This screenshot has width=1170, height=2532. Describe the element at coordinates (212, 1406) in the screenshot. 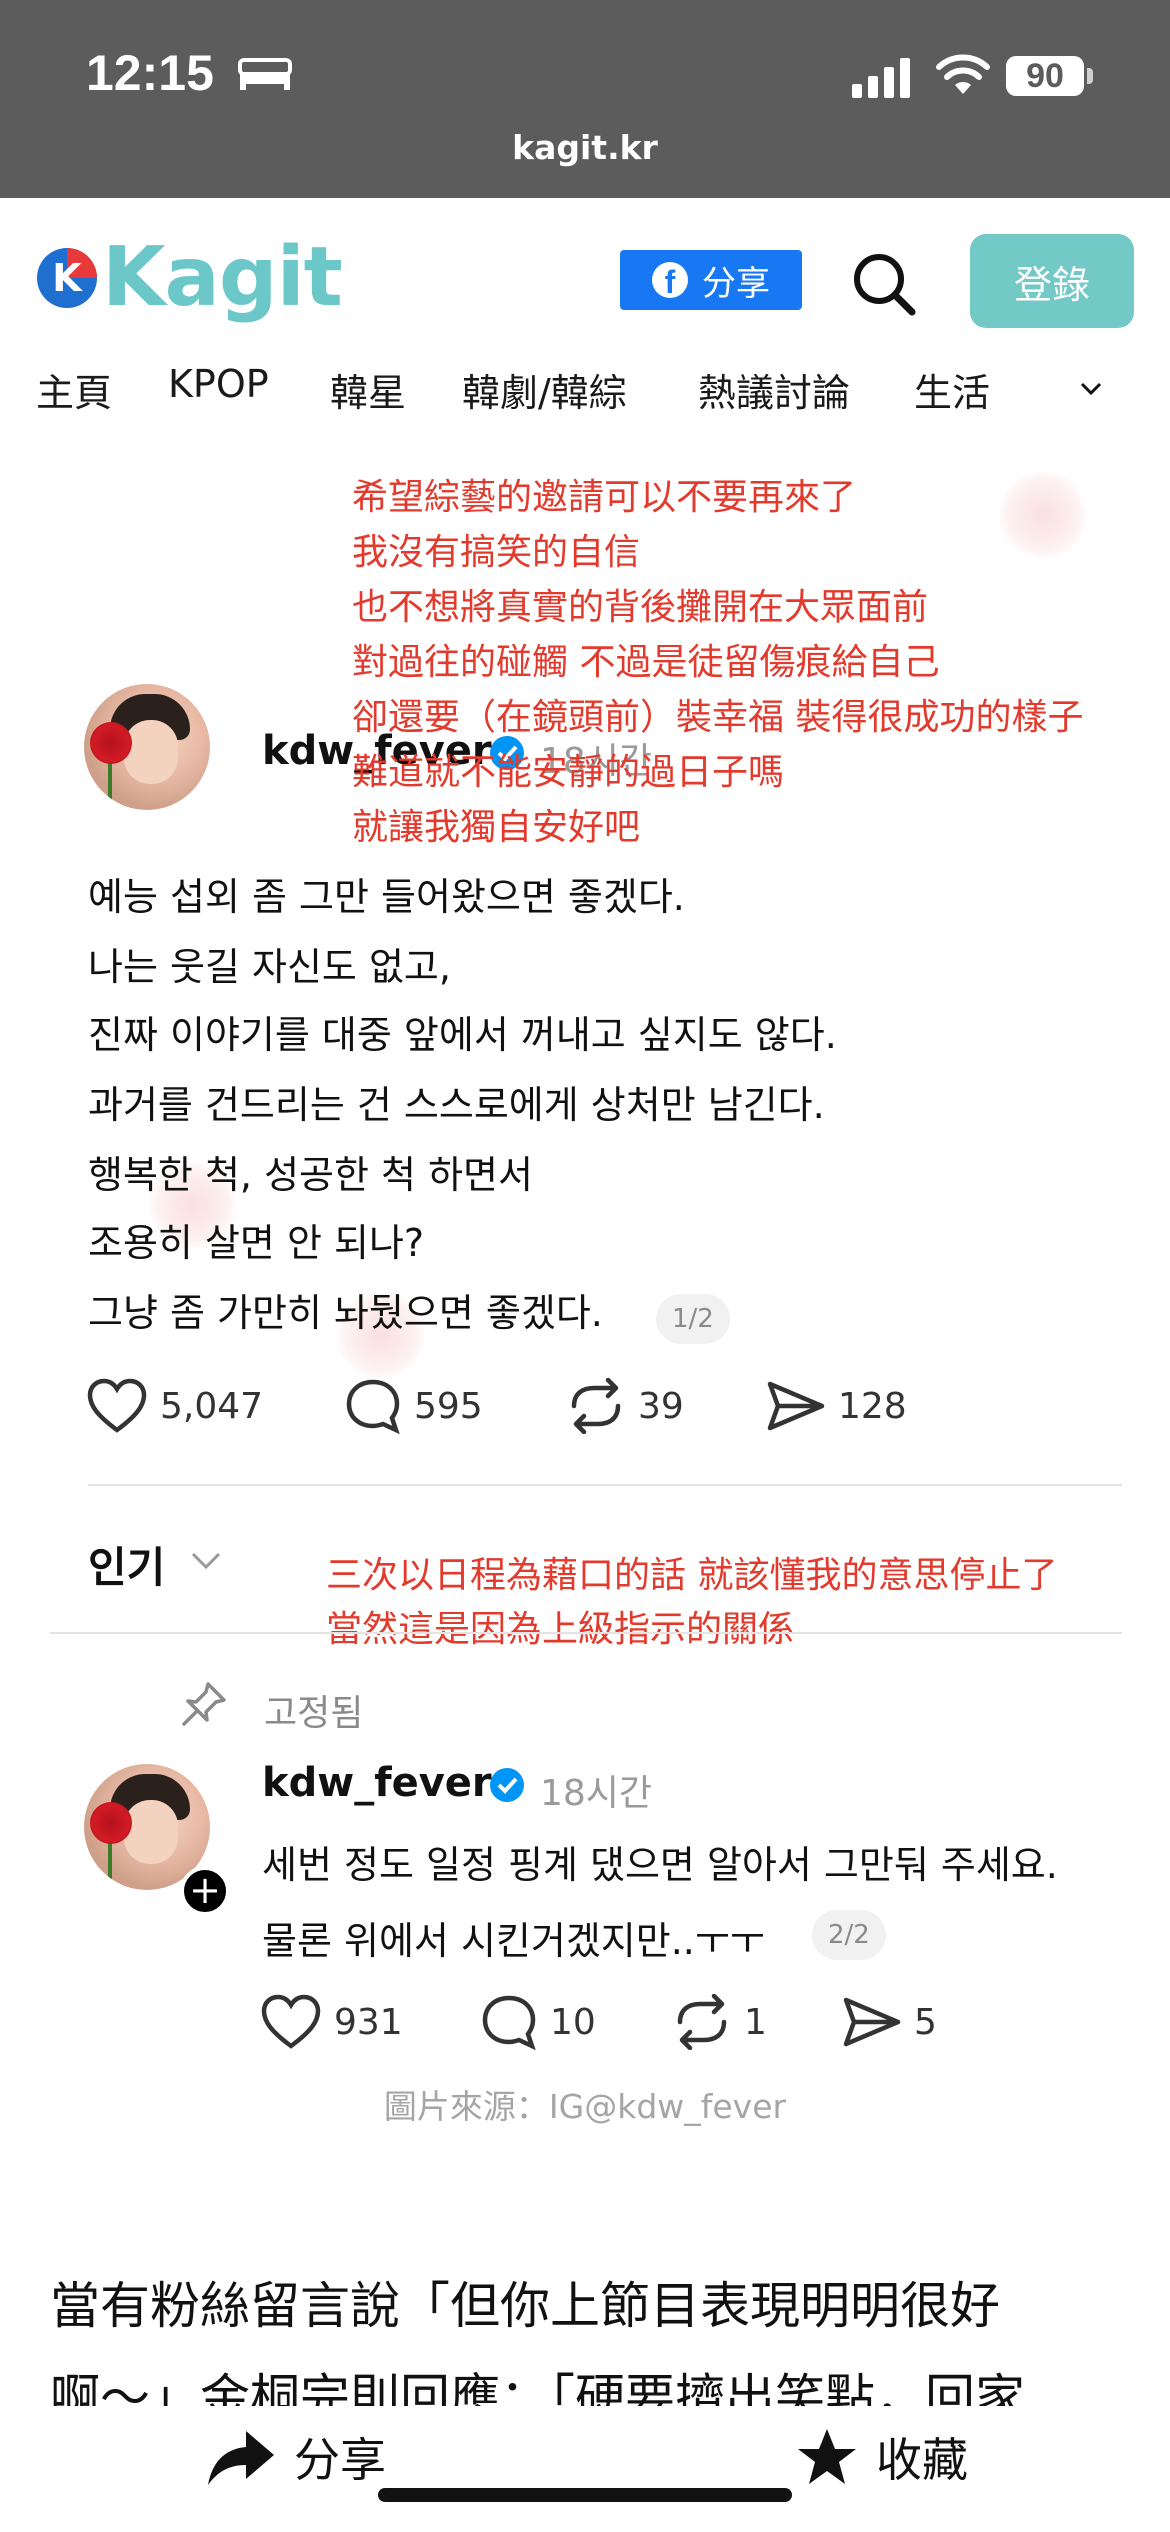

I see `like-count: 5,047` at that location.